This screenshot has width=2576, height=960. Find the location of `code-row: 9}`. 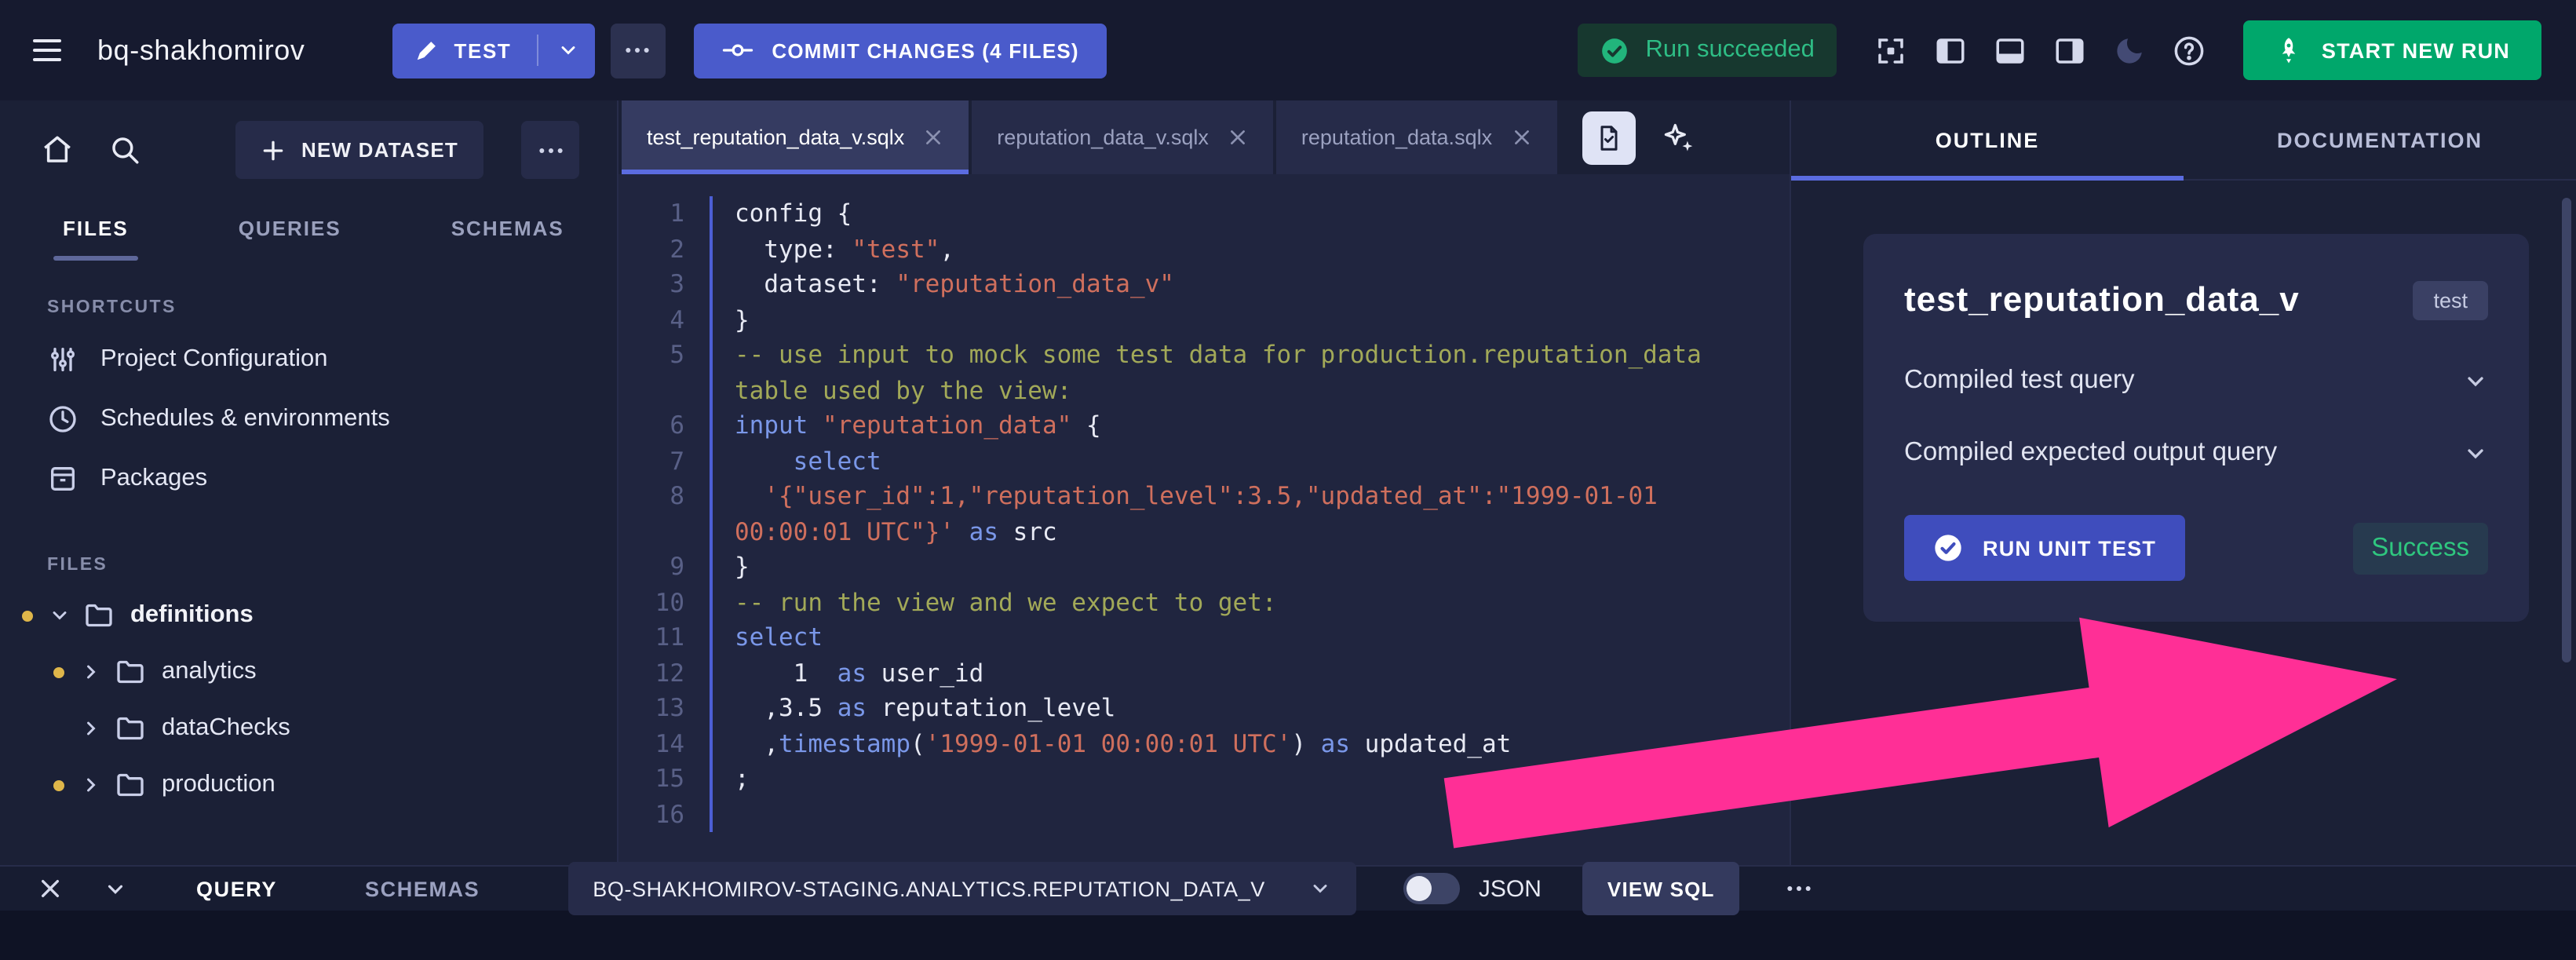

code-row: 9} is located at coordinates (1188, 567).